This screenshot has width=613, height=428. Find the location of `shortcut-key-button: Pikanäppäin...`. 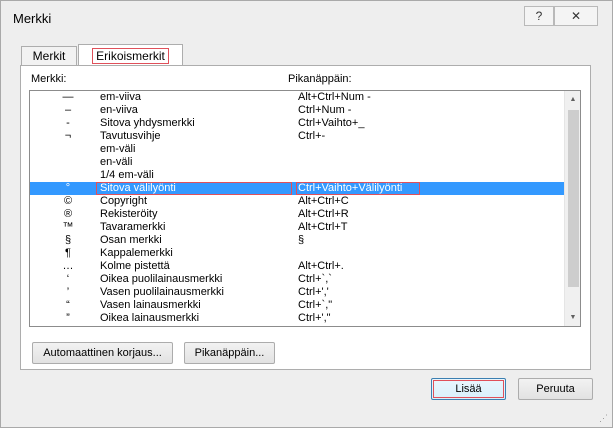

shortcut-key-button: Pikanäppäin... is located at coordinates (229, 353).